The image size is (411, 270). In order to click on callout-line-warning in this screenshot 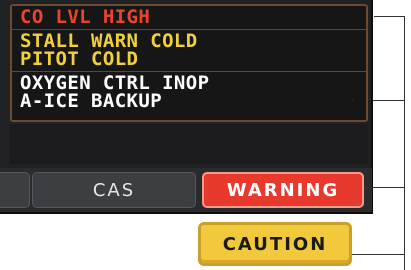, I will do `click(384, 187)`.